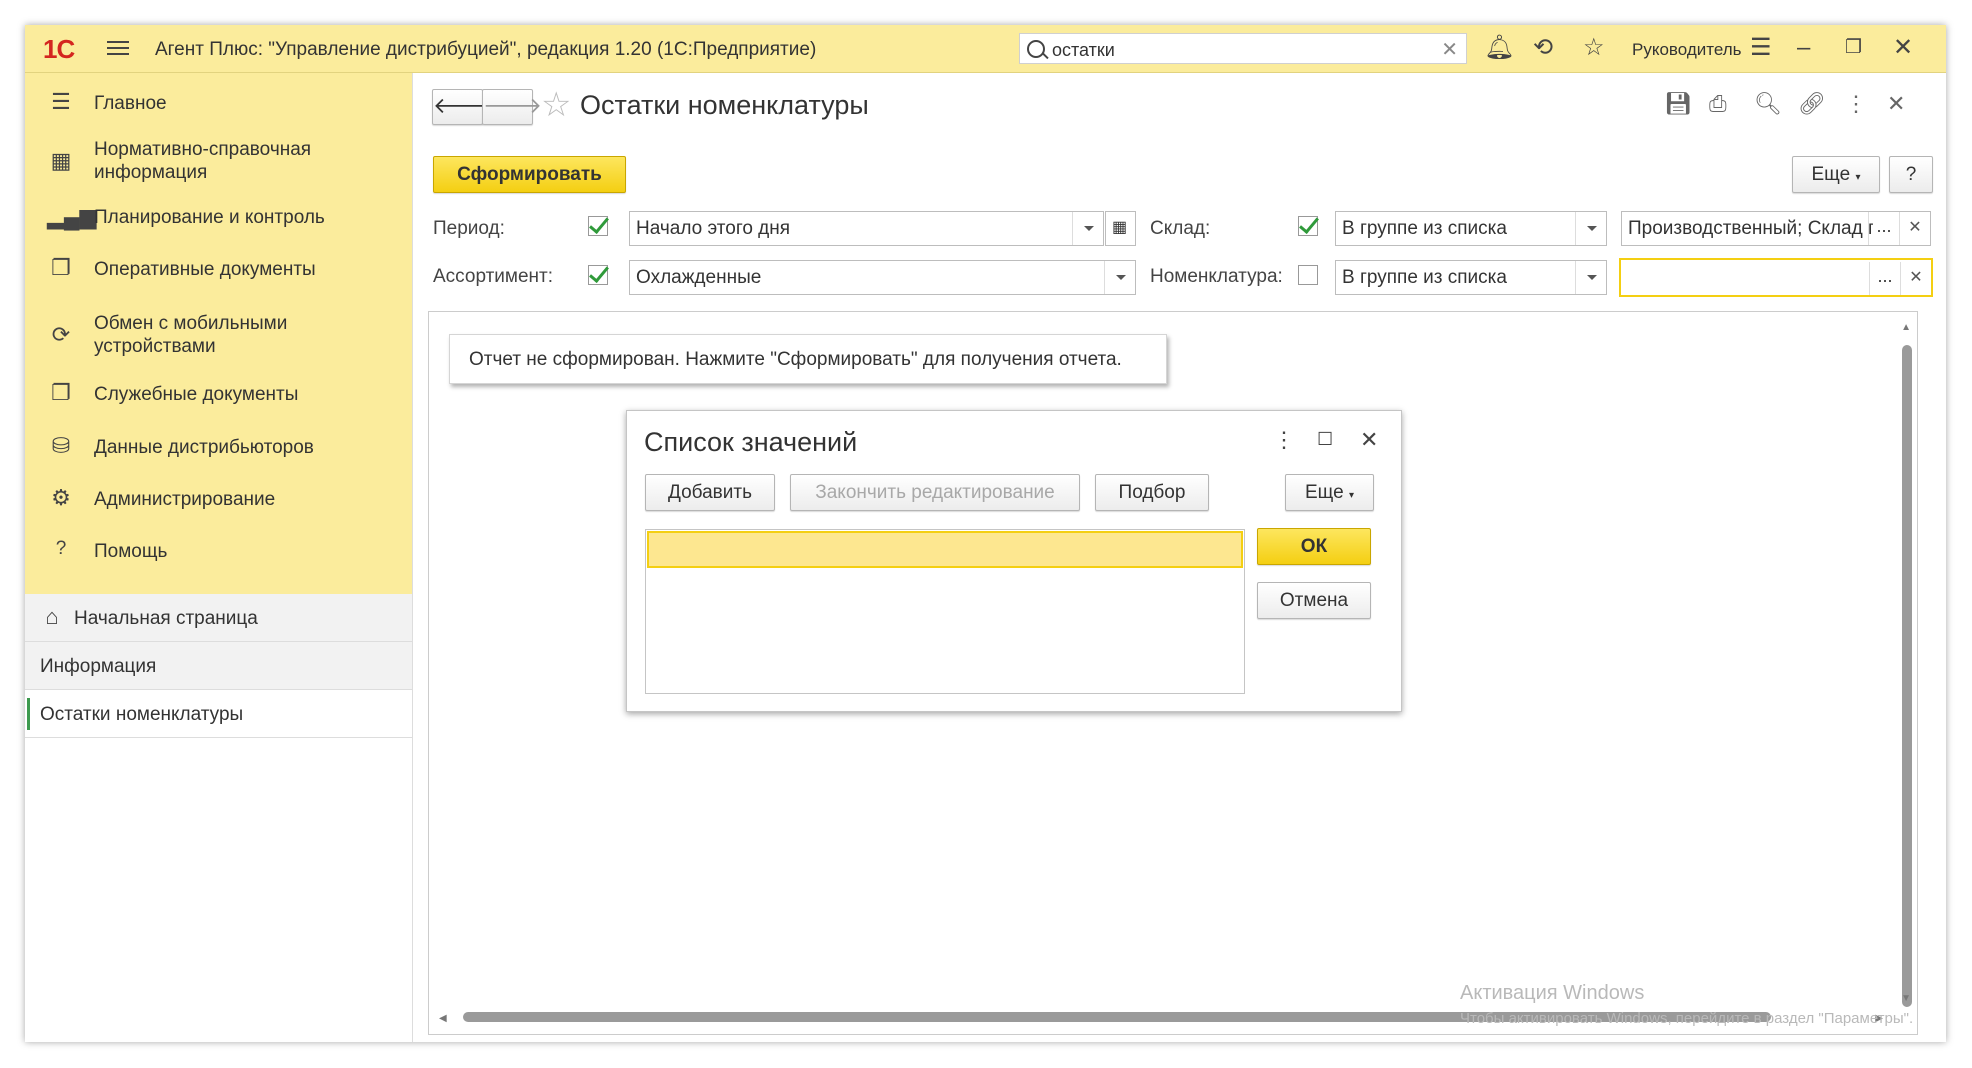 The width and height of the screenshot is (1972, 1068). What do you see at coordinates (1152, 492) in the screenshot?
I see `pick-button: Подбор` at bounding box center [1152, 492].